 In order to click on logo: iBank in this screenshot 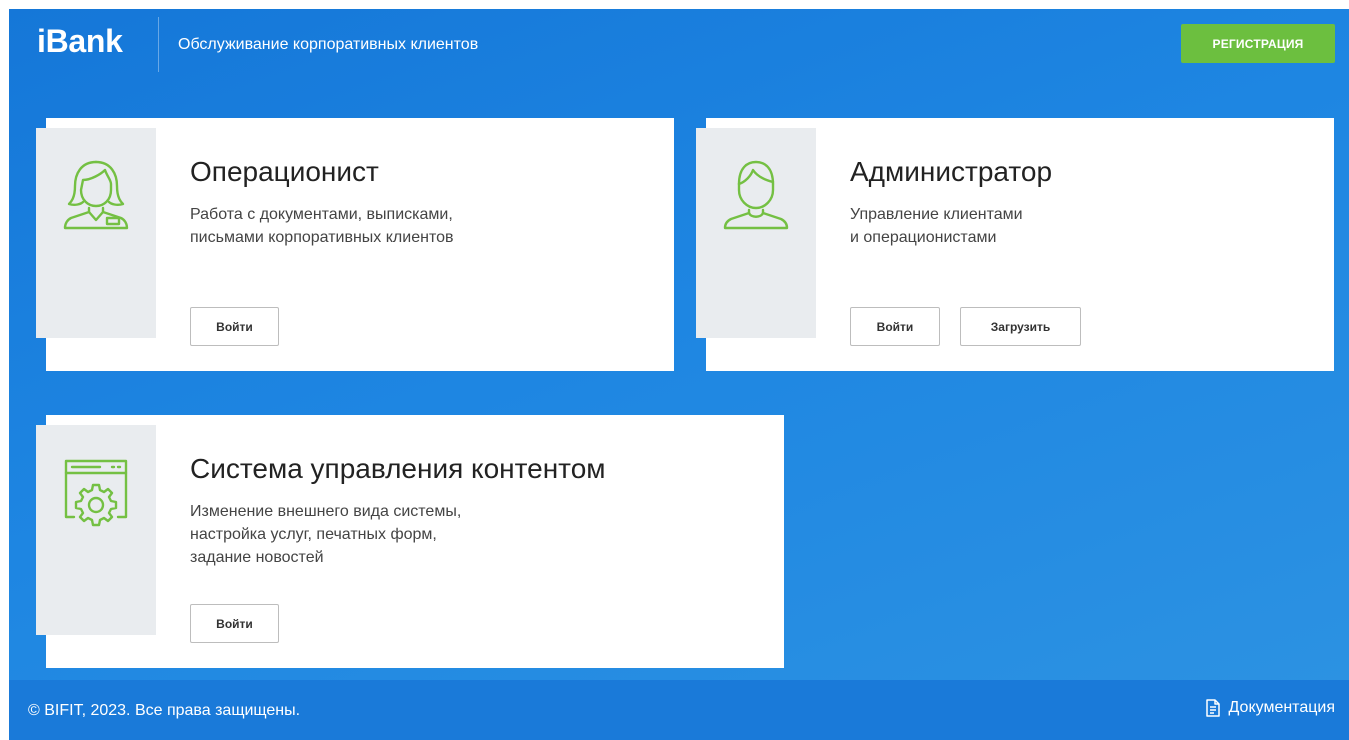, I will do `click(80, 41)`.